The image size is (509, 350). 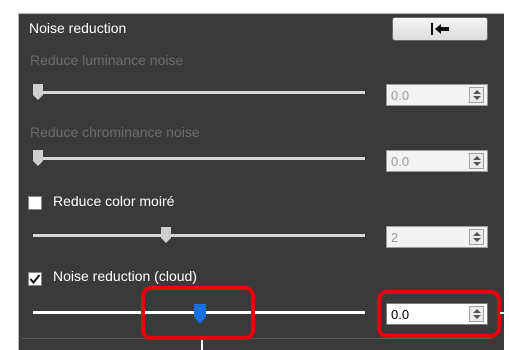 I want to click on color-moire-value: 2, so click(x=395, y=237).